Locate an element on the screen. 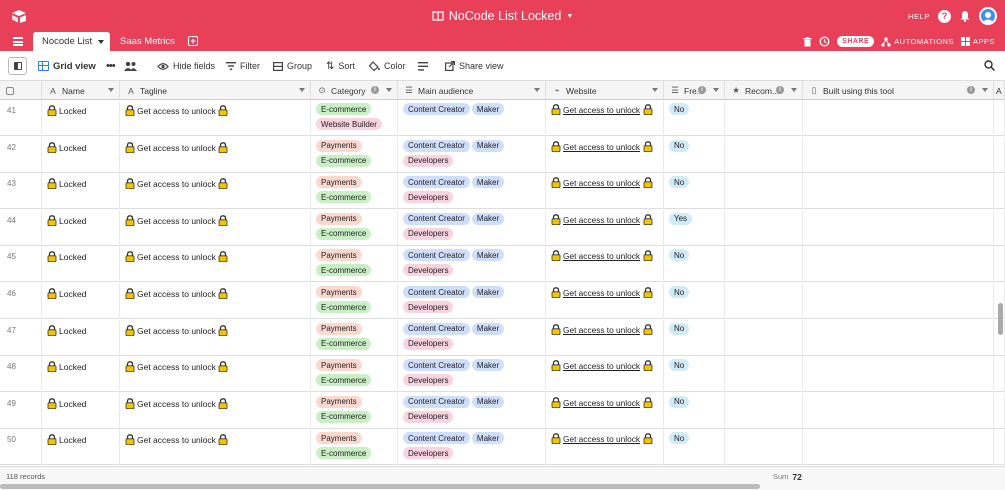  sidebar-toggle-button is located at coordinates (17, 66).